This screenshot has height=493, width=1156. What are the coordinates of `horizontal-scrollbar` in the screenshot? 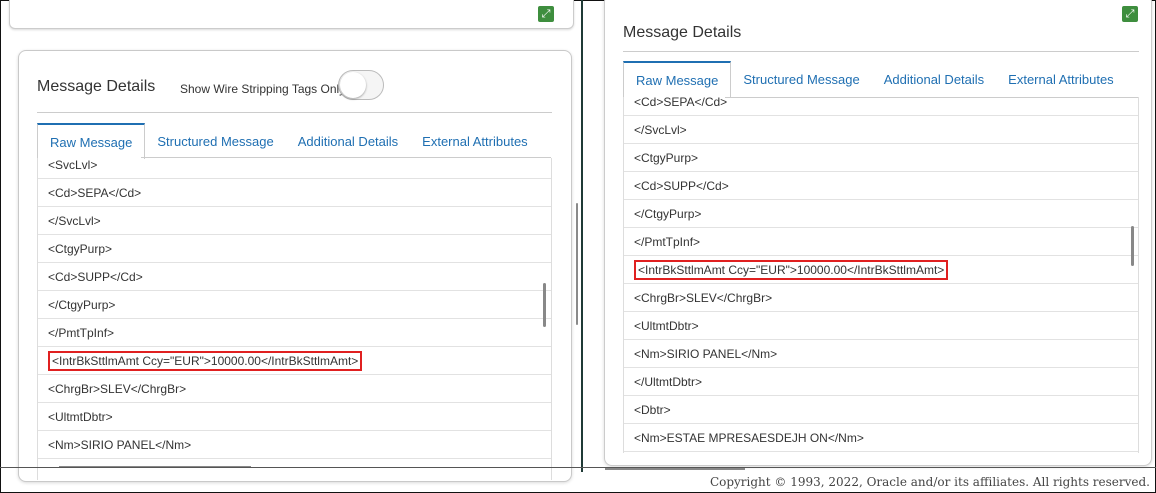 It's located at (675, 469).